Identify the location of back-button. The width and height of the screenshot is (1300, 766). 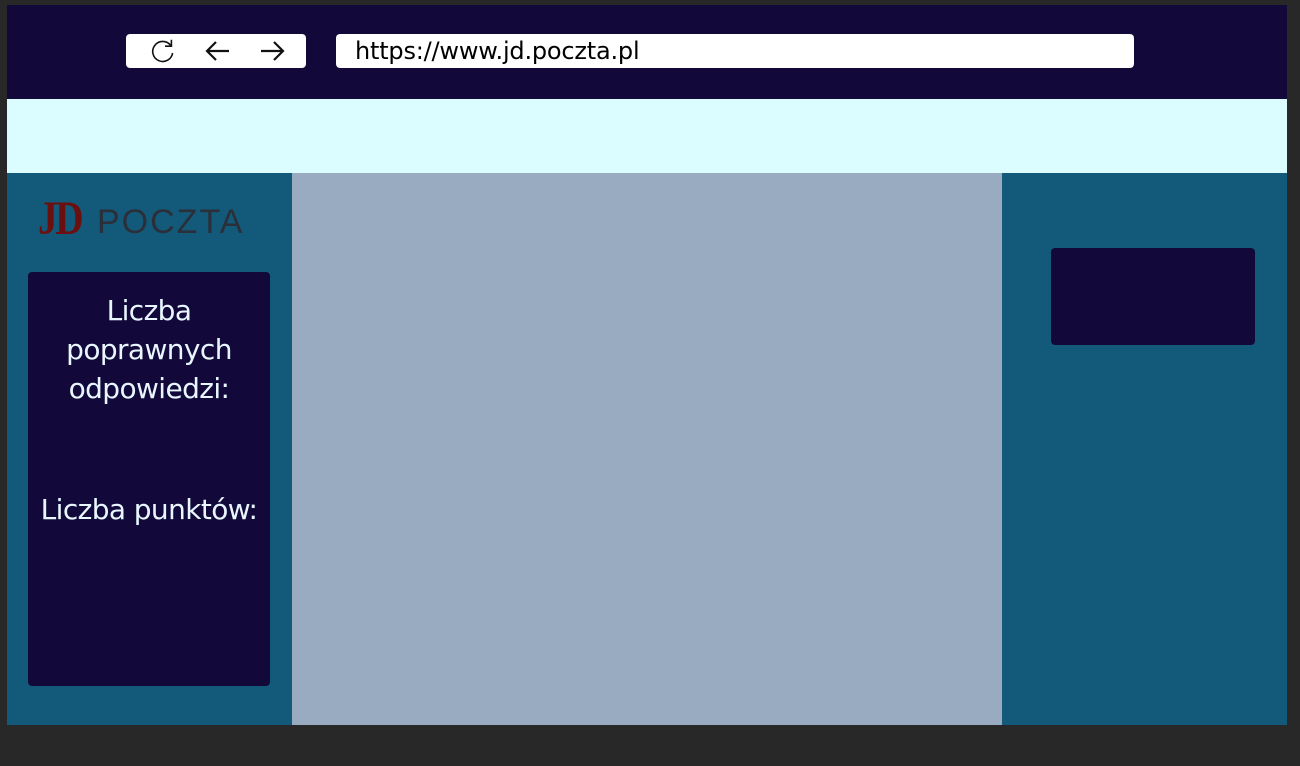
(218, 51).